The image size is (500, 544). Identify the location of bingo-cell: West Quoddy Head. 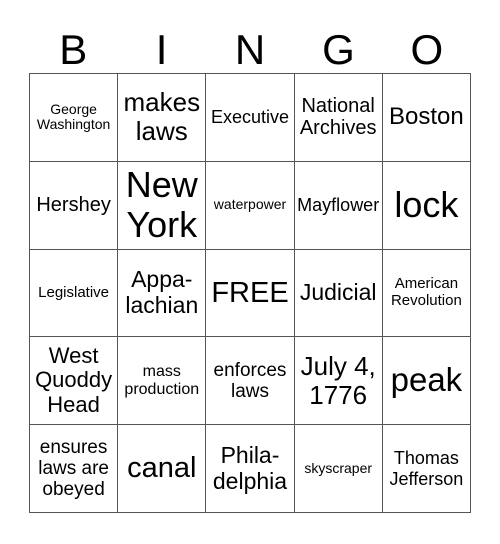
(74, 381).